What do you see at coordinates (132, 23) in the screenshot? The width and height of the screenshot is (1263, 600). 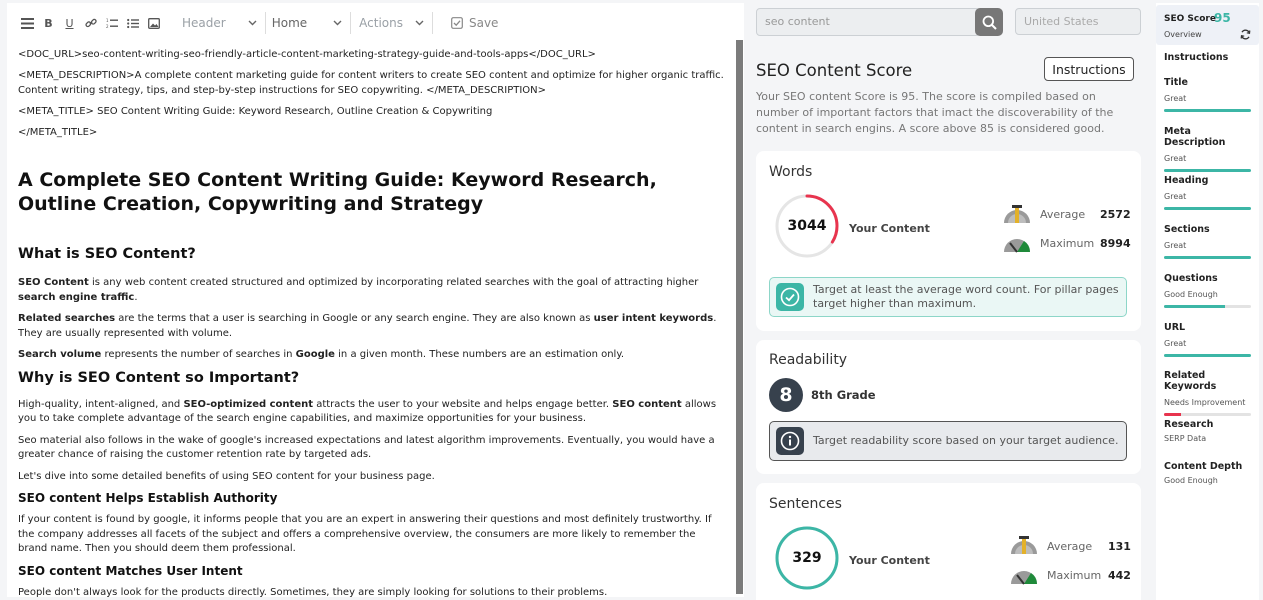 I see `bullet-list-icon` at bounding box center [132, 23].